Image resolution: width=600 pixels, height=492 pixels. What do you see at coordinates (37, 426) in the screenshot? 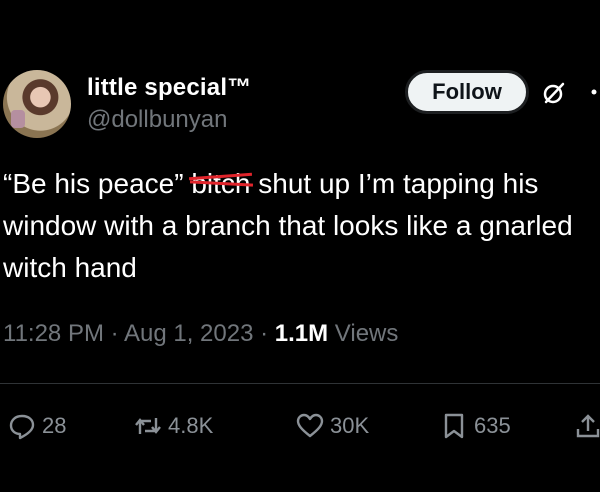
I see `reply-button: 28` at bounding box center [37, 426].